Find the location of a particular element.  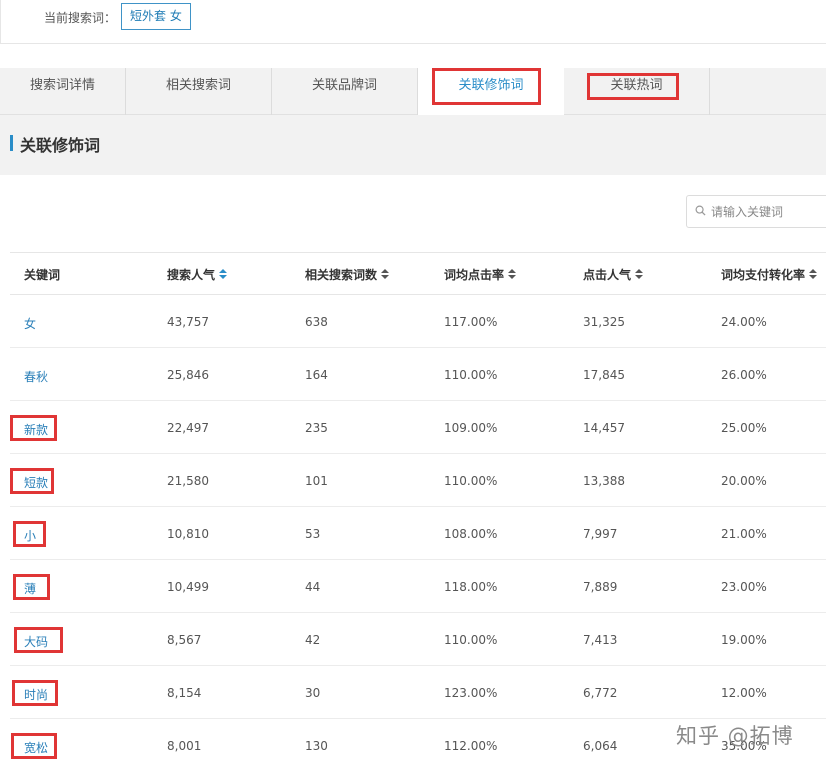

table-row: 薄 10,499 44 118.00% 7,889 23.00% is located at coordinates (418, 586).